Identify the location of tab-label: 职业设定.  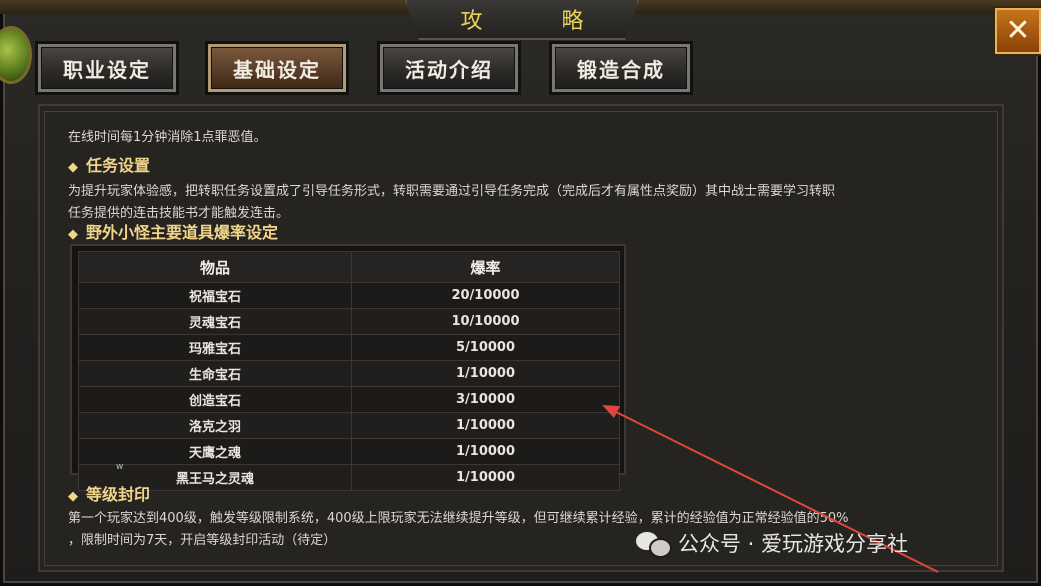
(107, 69).